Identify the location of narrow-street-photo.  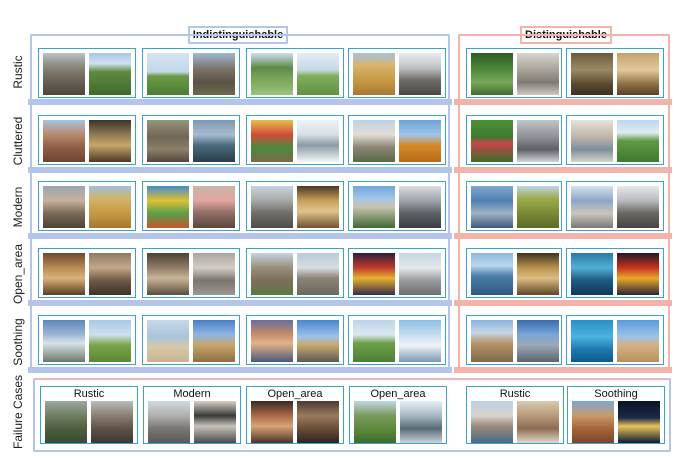
(64, 207).